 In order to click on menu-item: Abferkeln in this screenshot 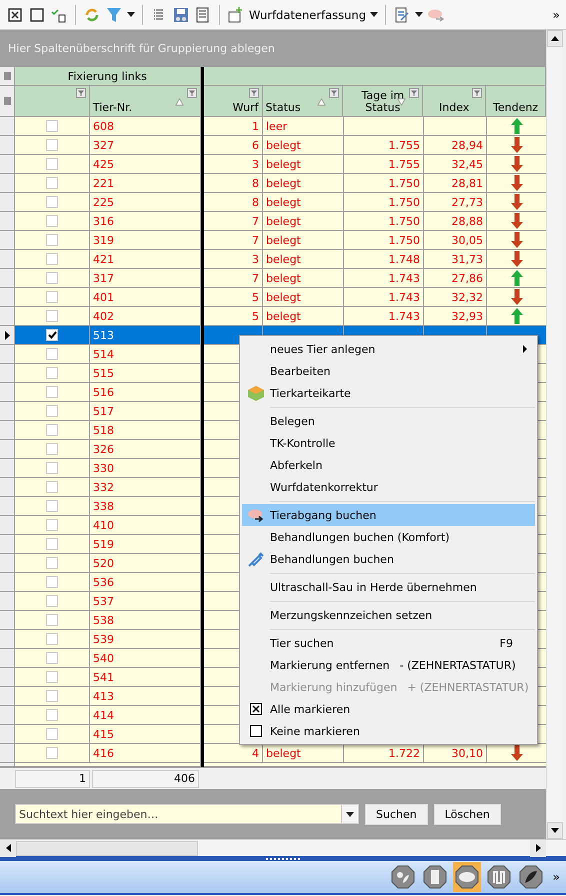, I will do `click(388, 465)`.